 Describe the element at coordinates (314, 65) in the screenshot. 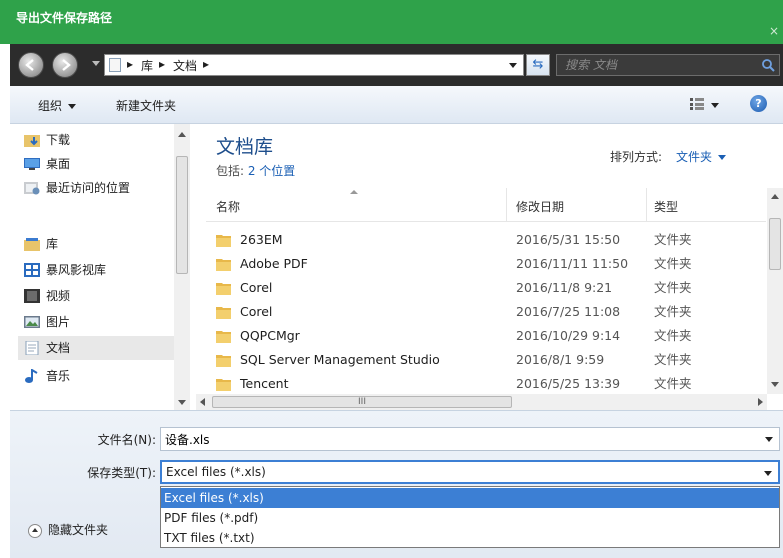

I see `breadcrumb: ▸ 库 ▸ 文档 ▸` at that location.